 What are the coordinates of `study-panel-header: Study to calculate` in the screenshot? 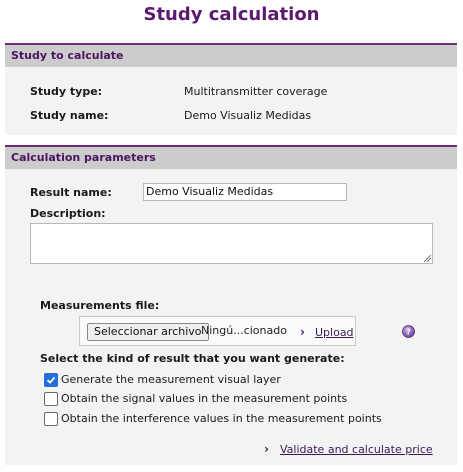 It's located at (231, 55).